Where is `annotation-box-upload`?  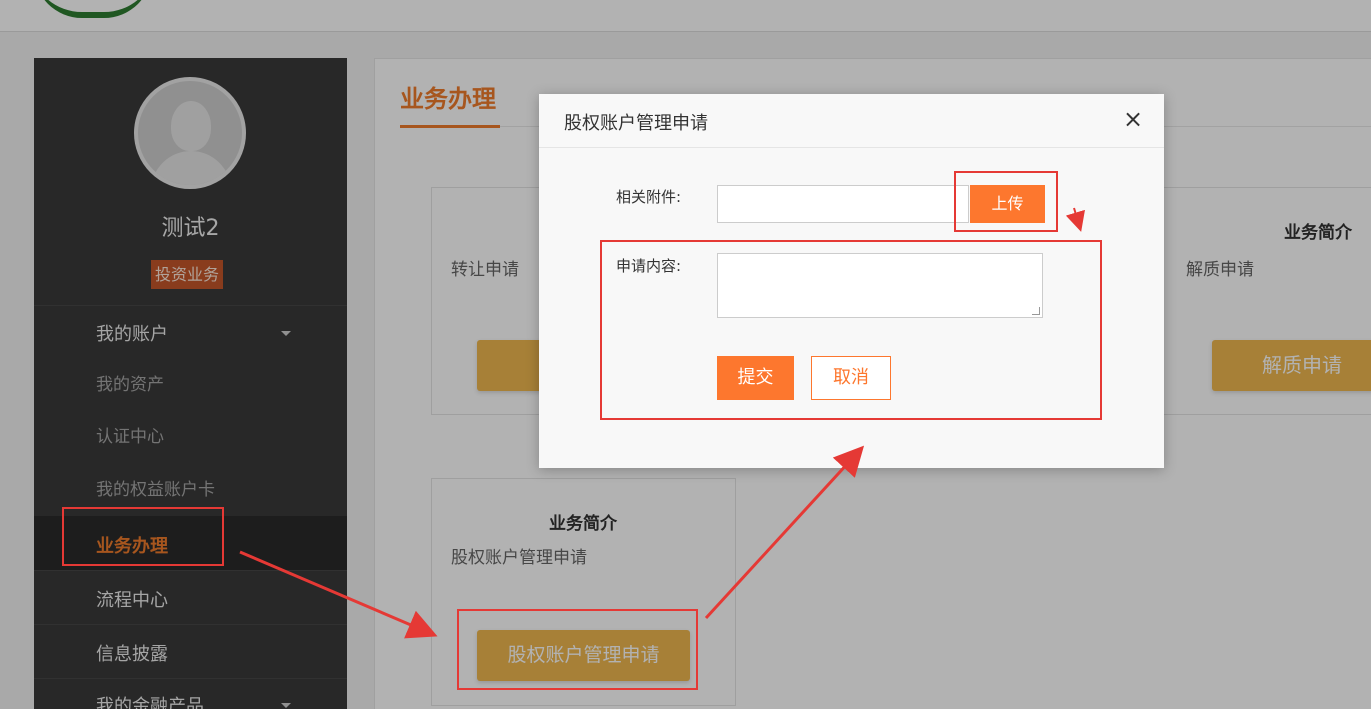
annotation-box-upload is located at coordinates (1006, 201).